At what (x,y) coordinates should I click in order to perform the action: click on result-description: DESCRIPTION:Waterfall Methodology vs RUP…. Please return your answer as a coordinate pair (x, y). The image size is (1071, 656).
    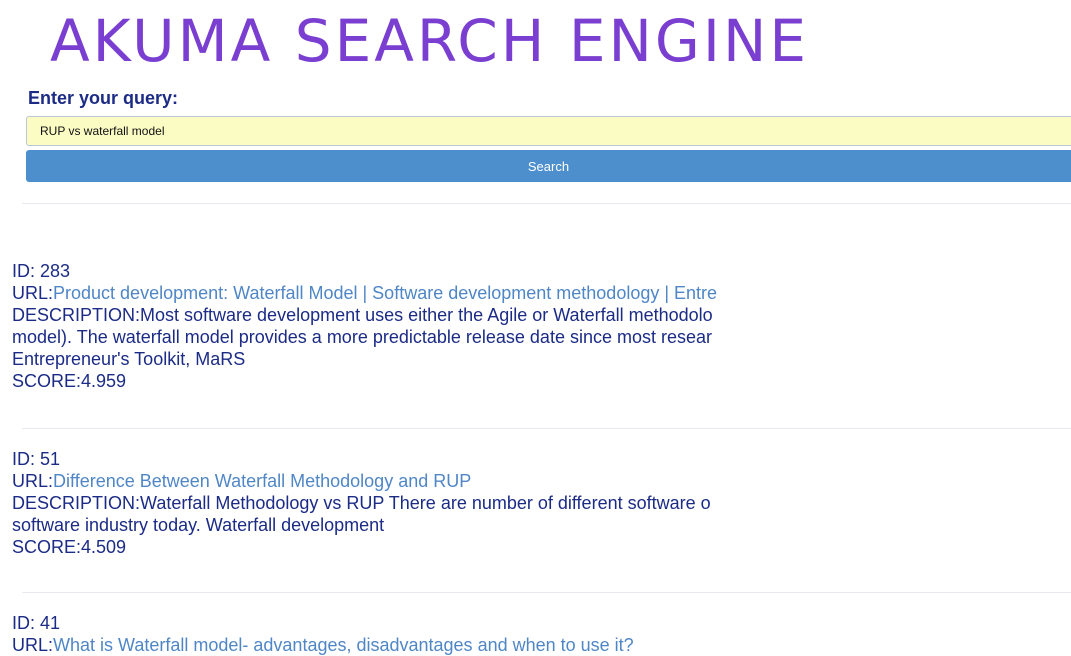
    Looking at the image, I should click on (541, 503).